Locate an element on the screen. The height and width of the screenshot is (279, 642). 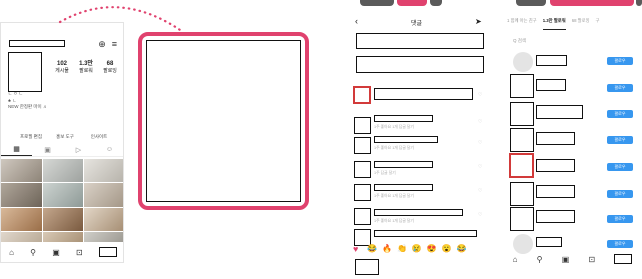
profile-tabs: ▦ ▣ ▷ ☺ is located at coordinates (62, 150).